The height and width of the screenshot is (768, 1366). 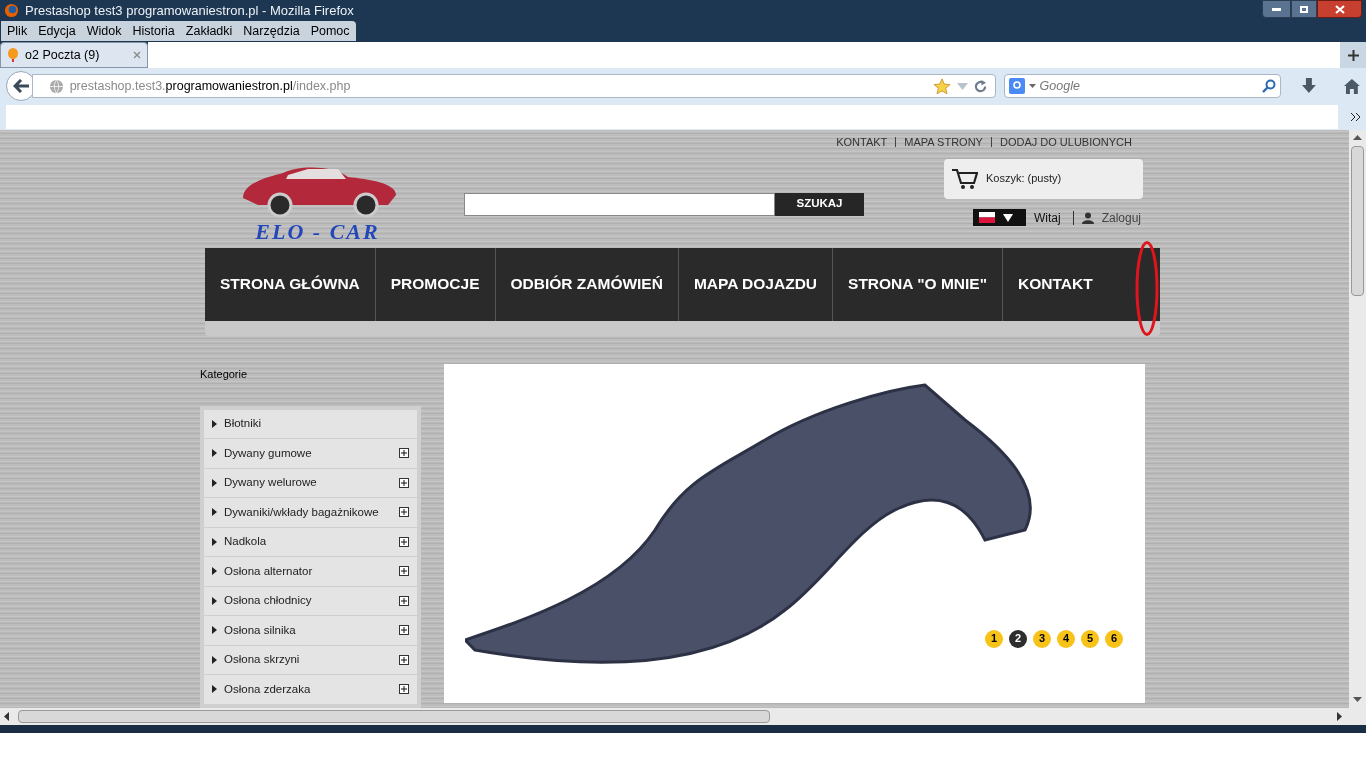 I want to click on menu-item: Narzędzia, so click(x=271, y=31).